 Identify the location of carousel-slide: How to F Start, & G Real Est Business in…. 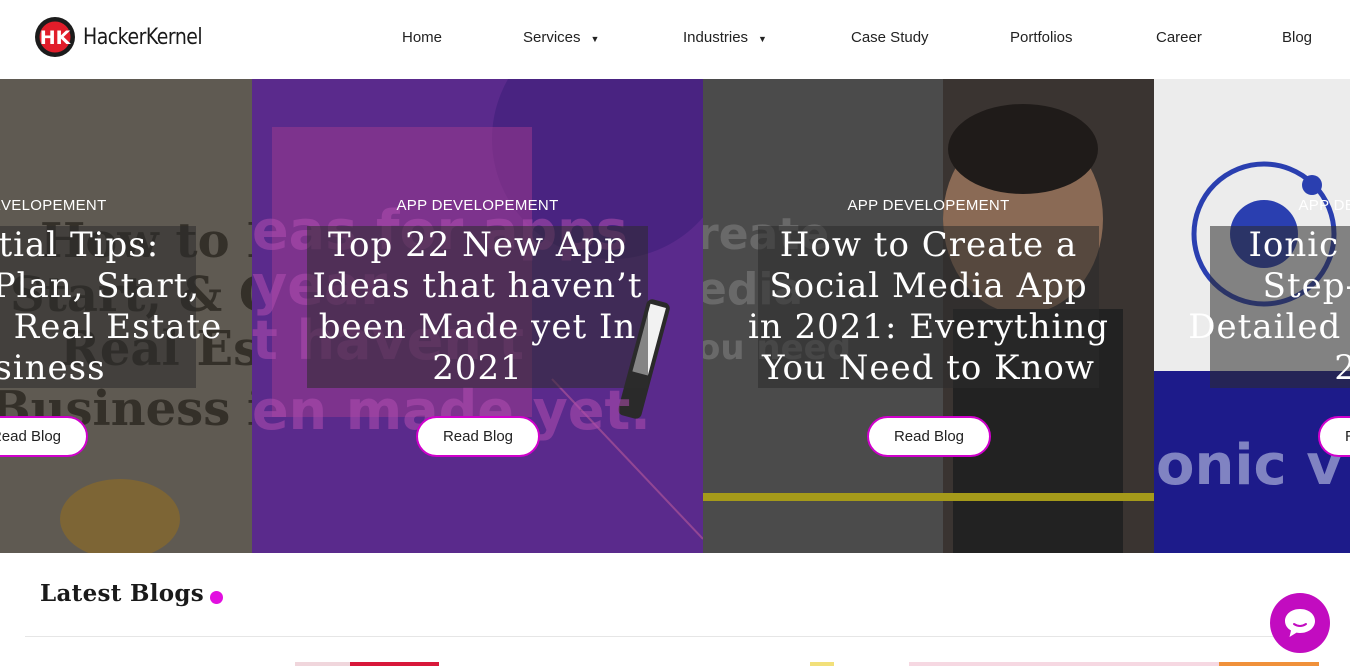
(126, 316).